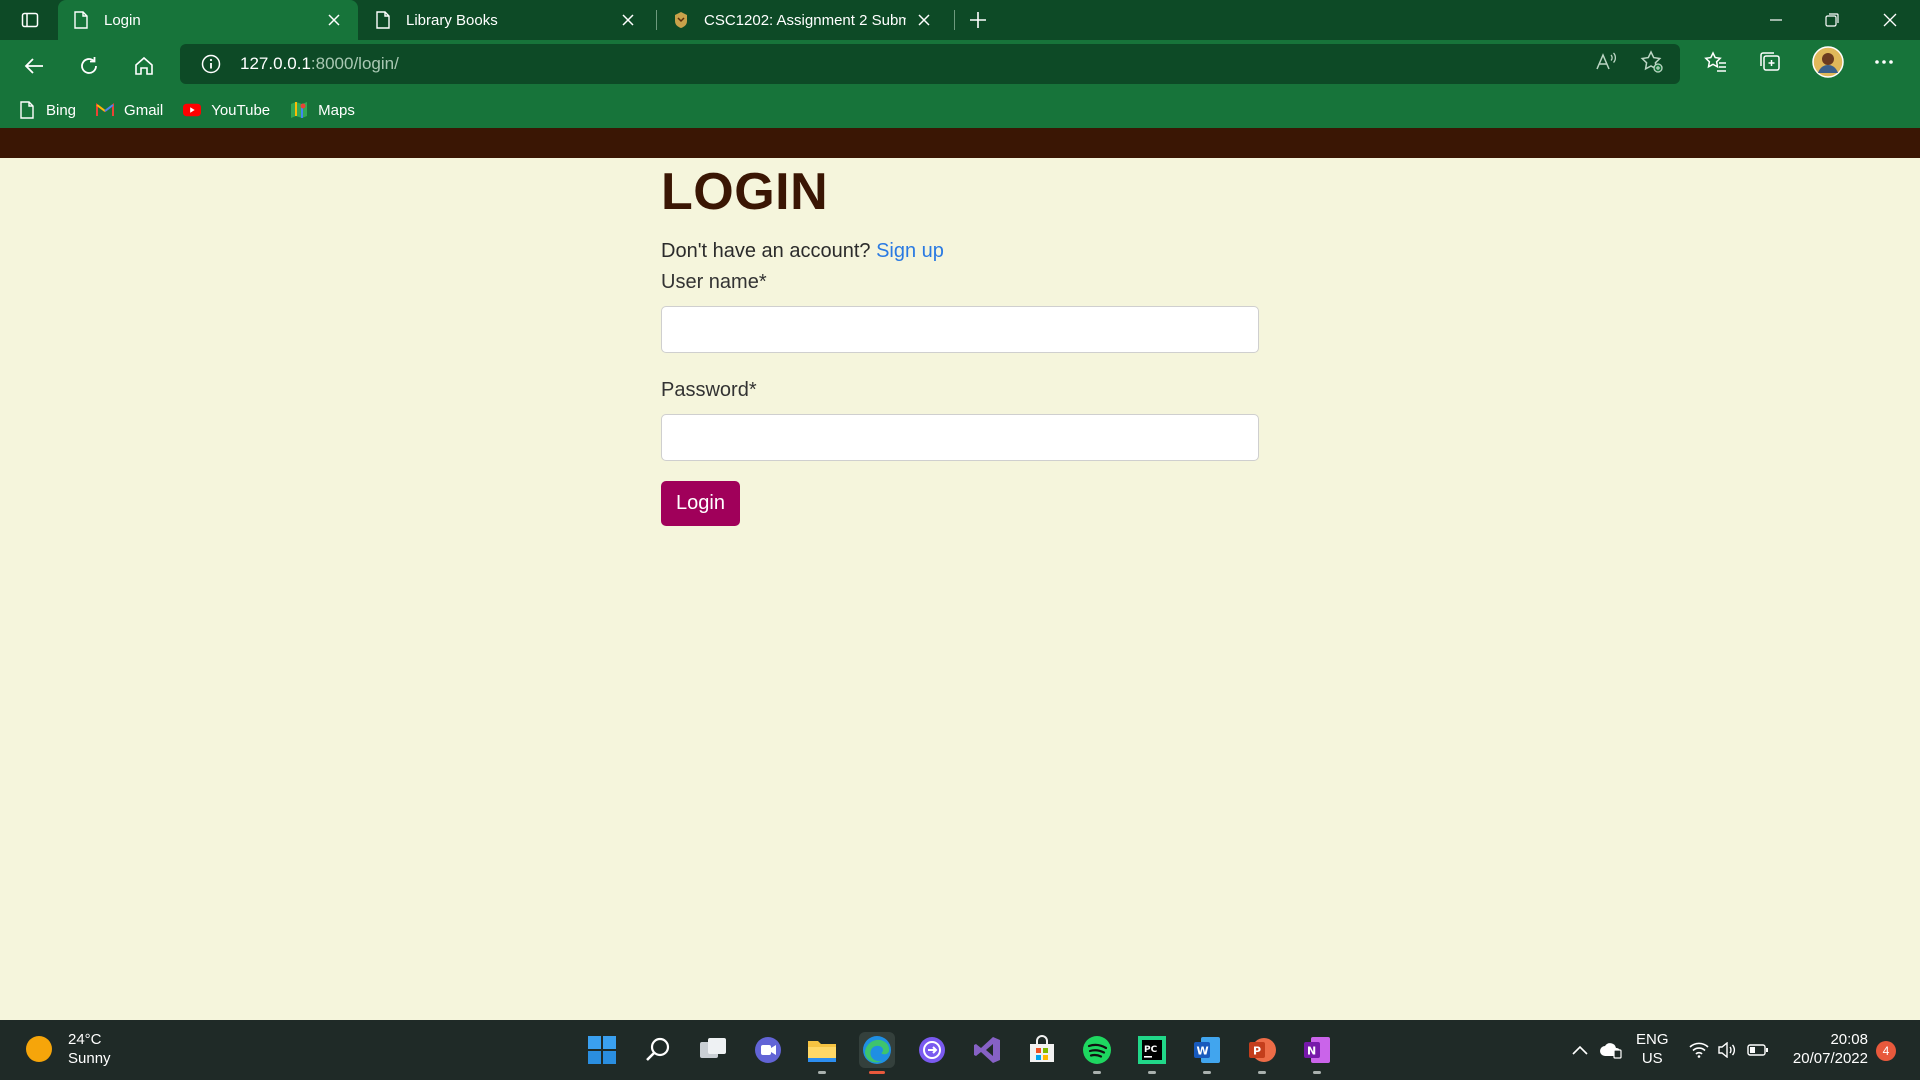  I want to click on word-icon: W, so click(1207, 1053).